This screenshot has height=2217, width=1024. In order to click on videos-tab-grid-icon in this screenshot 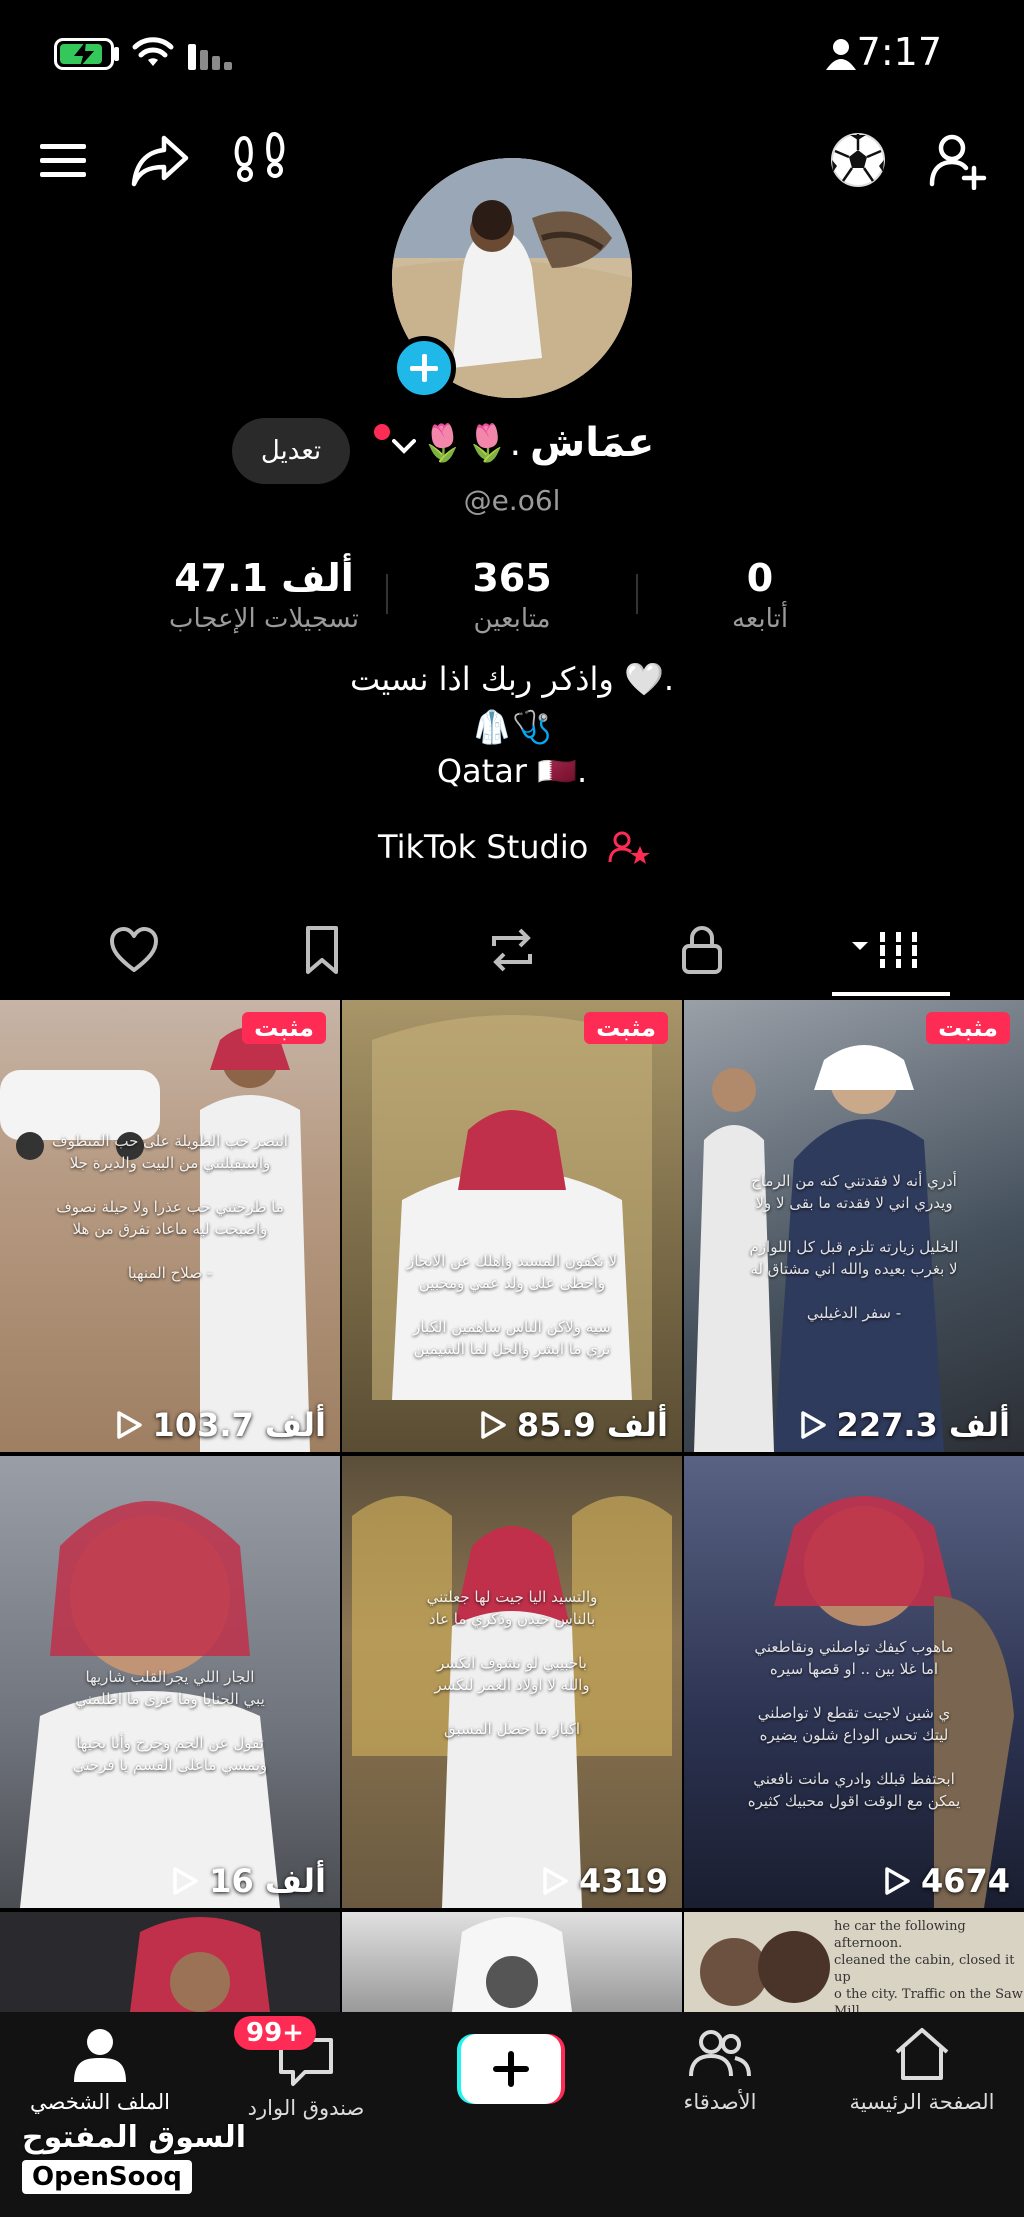, I will do `click(889, 950)`.